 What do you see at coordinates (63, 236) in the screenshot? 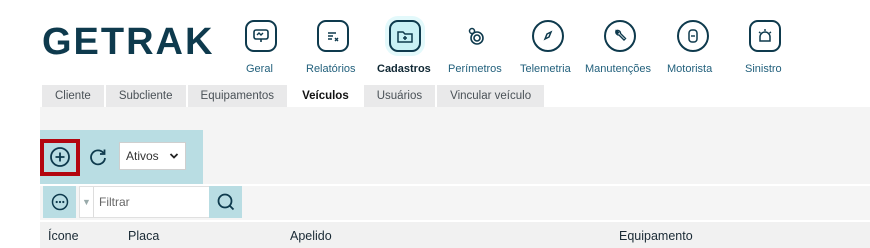
I see `column-header-icone: Ícone` at bounding box center [63, 236].